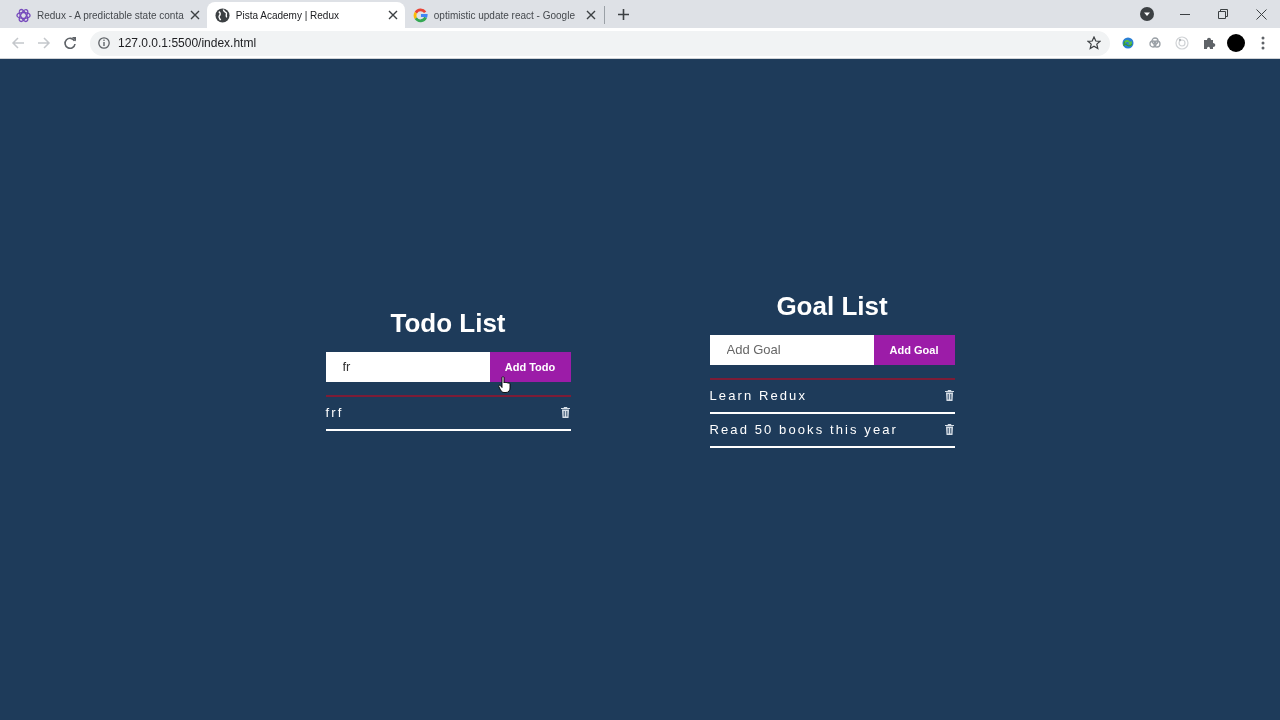  Describe the element at coordinates (70, 43) in the screenshot. I see `reload-icon` at that location.